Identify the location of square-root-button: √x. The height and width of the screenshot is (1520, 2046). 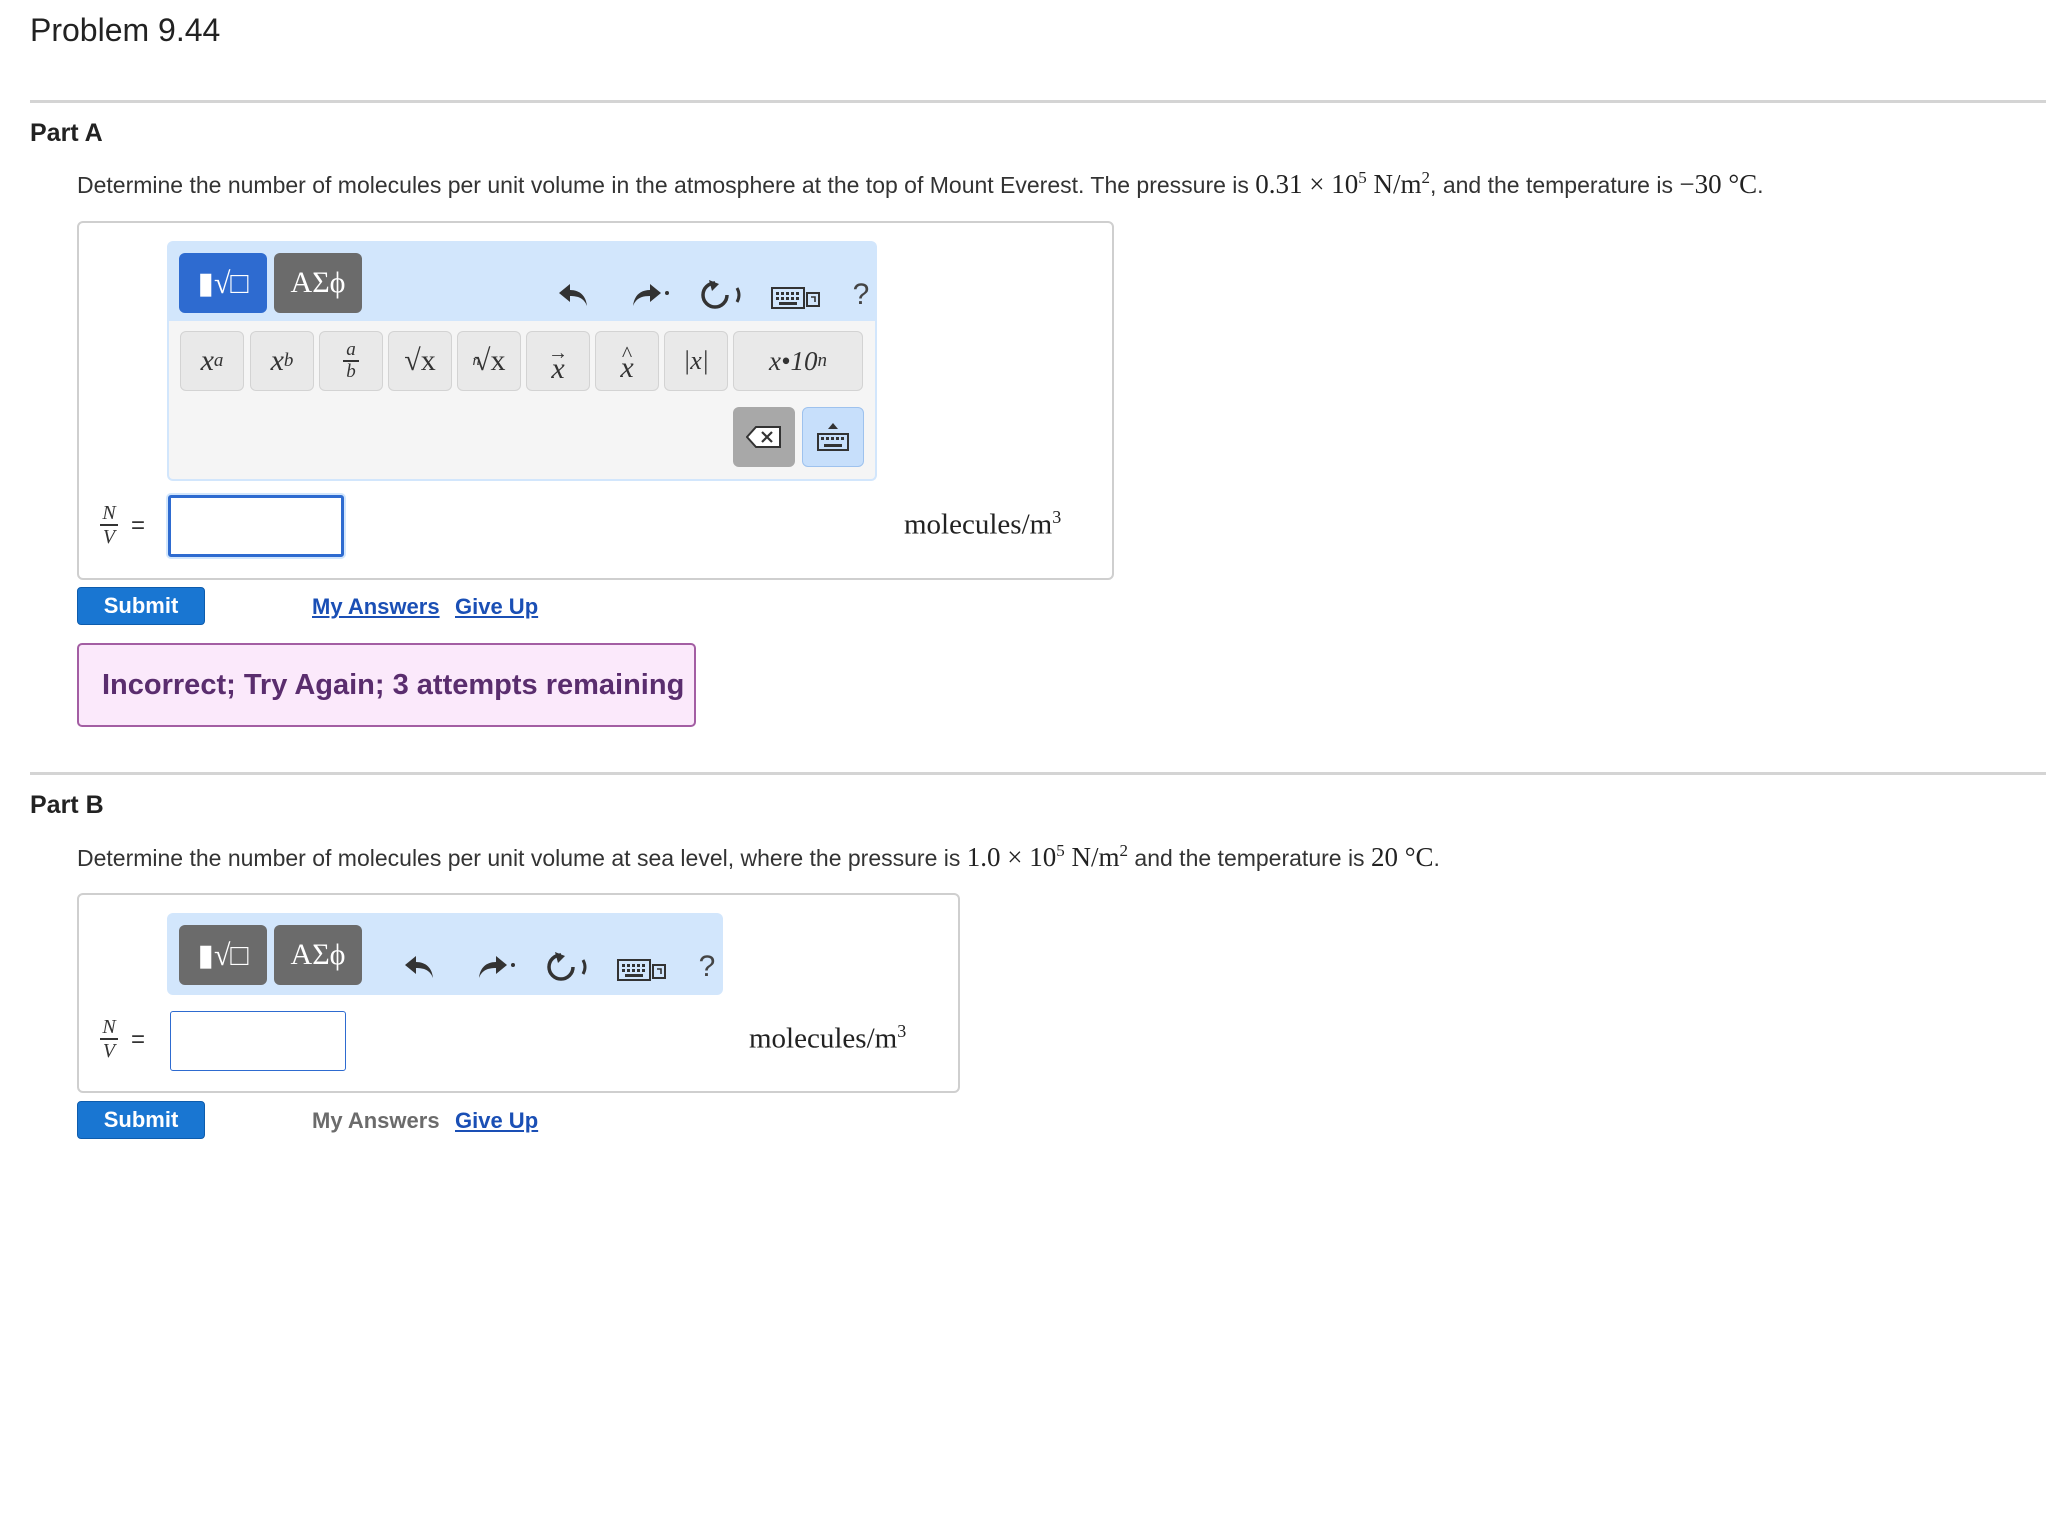
(420, 361).